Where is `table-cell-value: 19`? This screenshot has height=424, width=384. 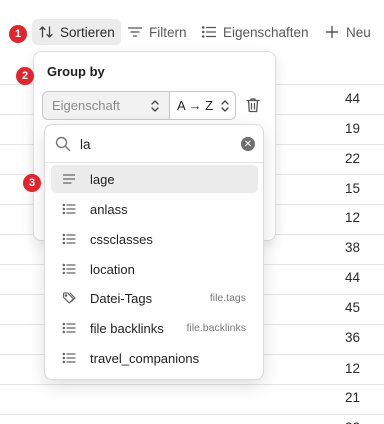 table-cell-value: 19 is located at coordinates (352, 128).